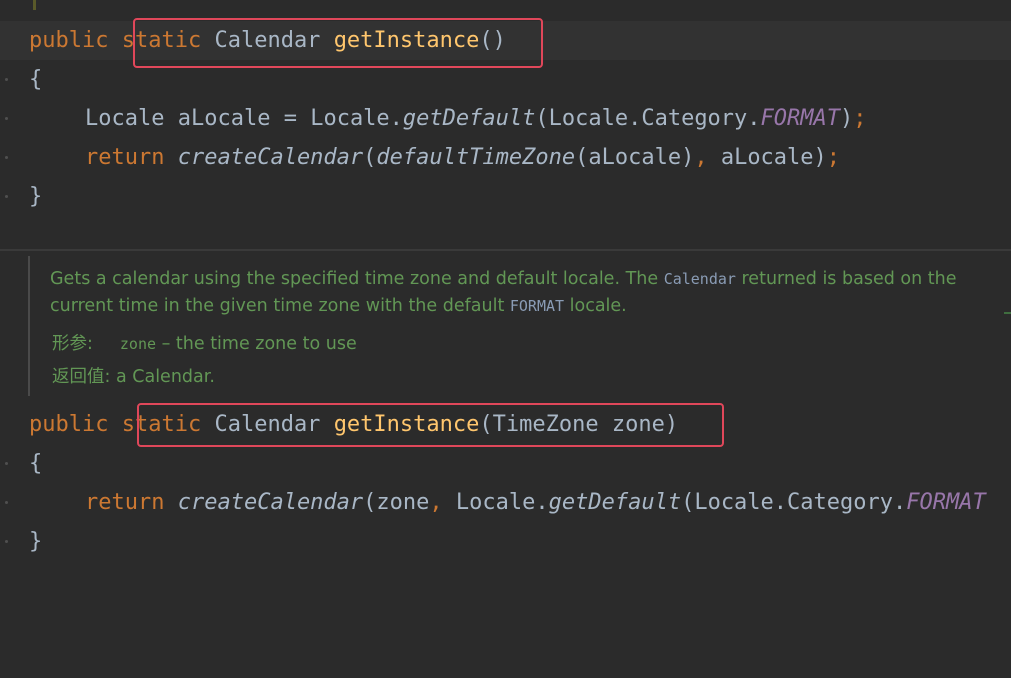  Describe the element at coordinates (81, 377) in the screenshot. I see `returns-label: 返回值:` at that location.